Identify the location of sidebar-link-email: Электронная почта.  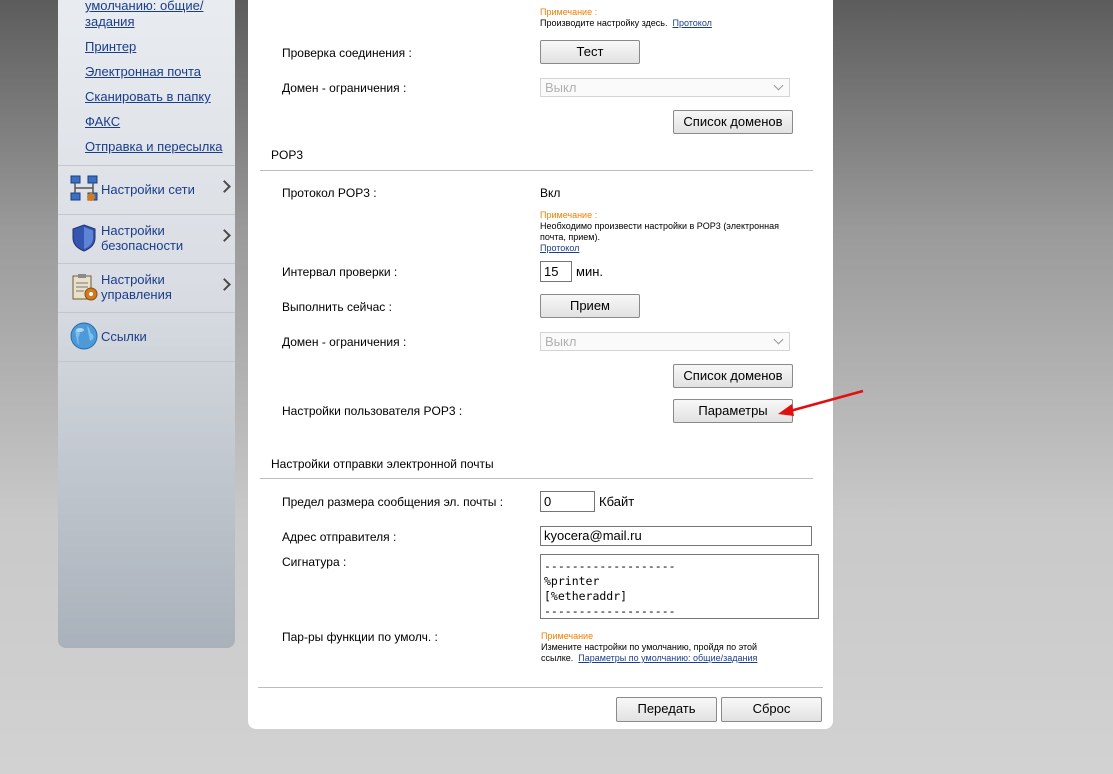
(143, 71).